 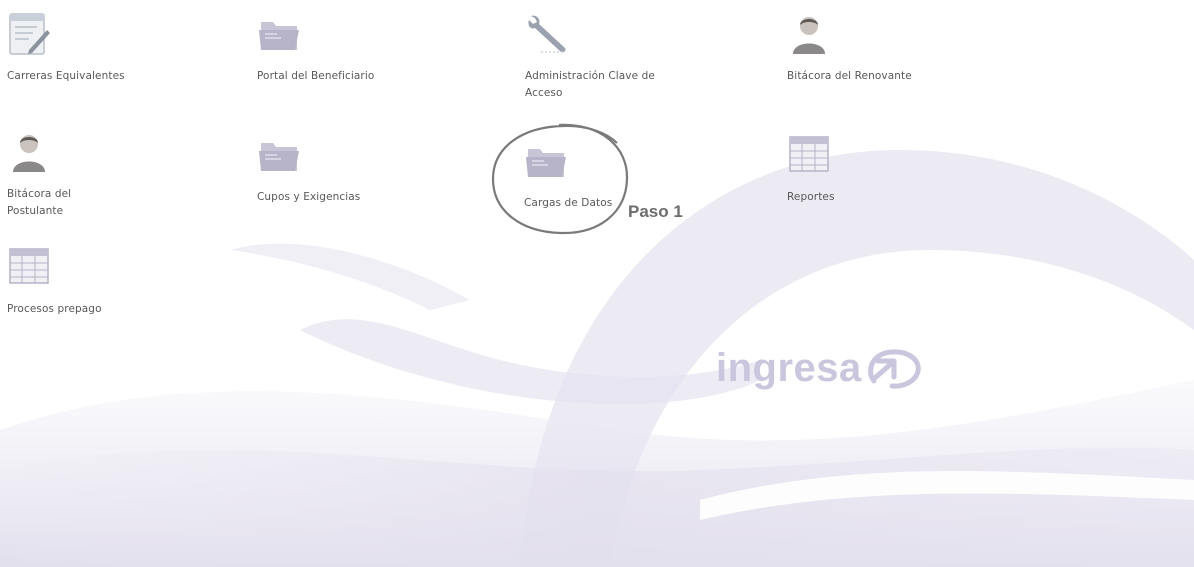 What do you see at coordinates (316, 76) in the screenshot?
I see `menu-item-label: Portal del Beneficiario` at bounding box center [316, 76].